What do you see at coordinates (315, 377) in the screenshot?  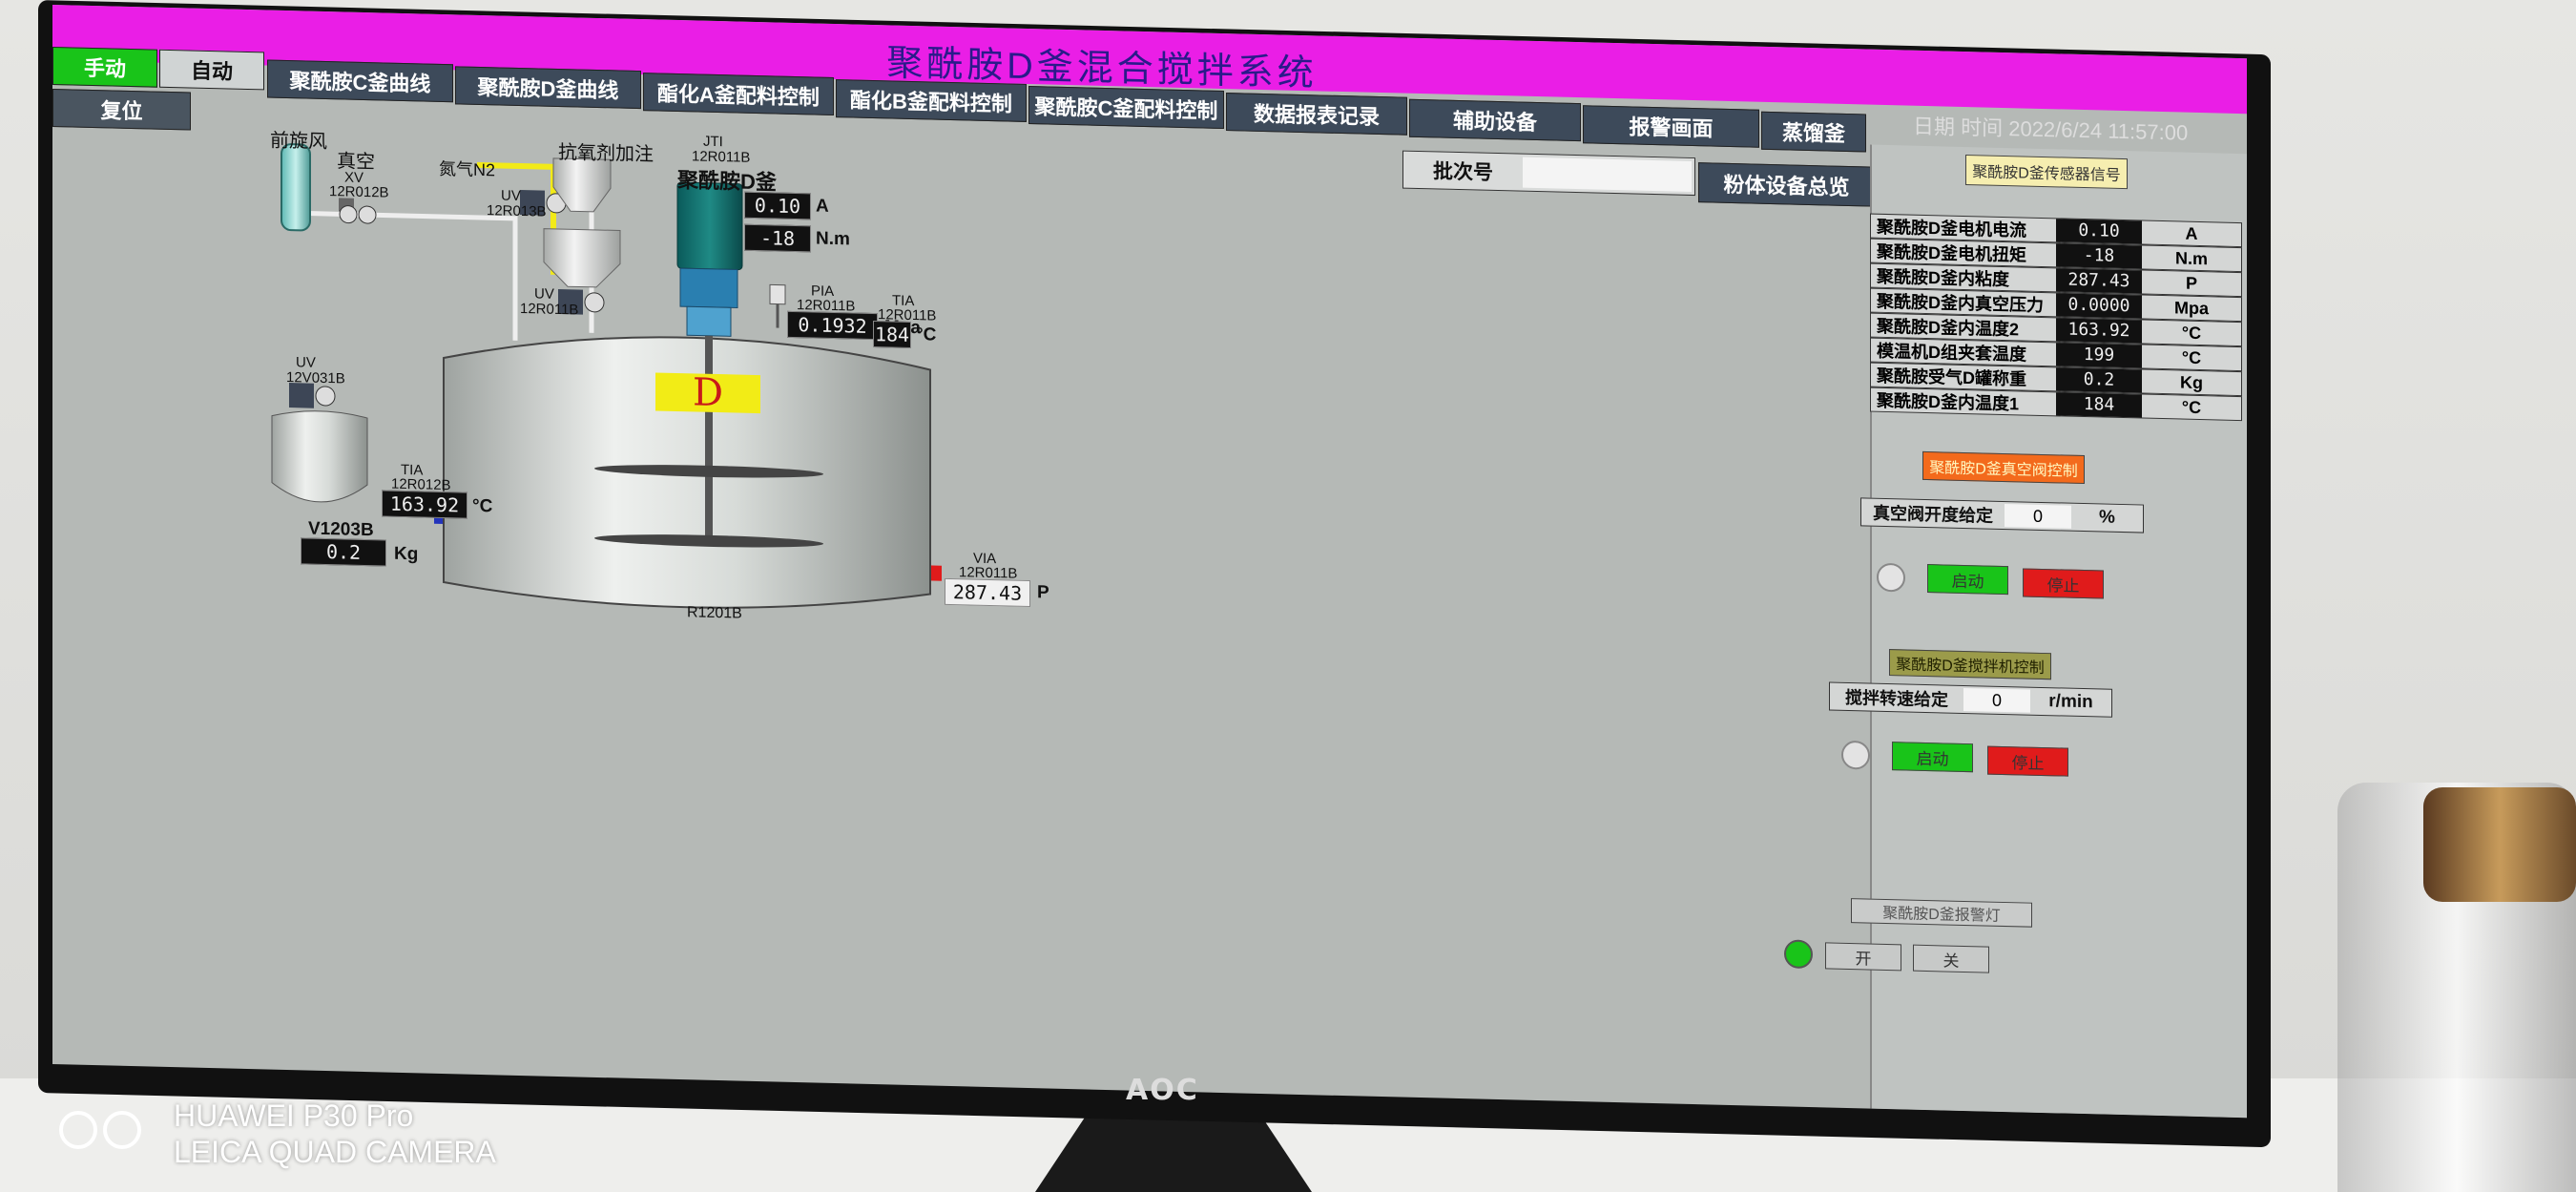 I see `uv3-tag: 12V031B` at bounding box center [315, 377].